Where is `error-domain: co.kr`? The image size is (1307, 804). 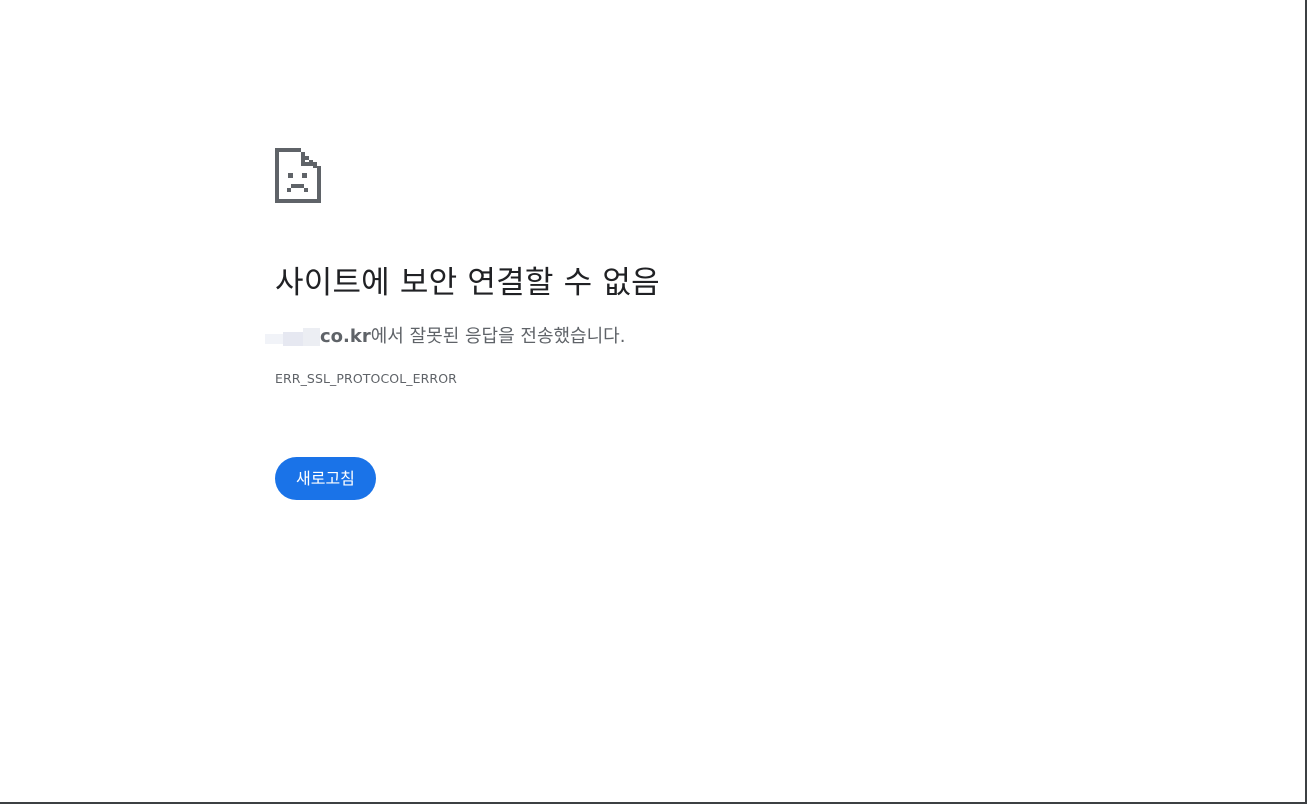 error-domain: co.kr is located at coordinates (345, 336).